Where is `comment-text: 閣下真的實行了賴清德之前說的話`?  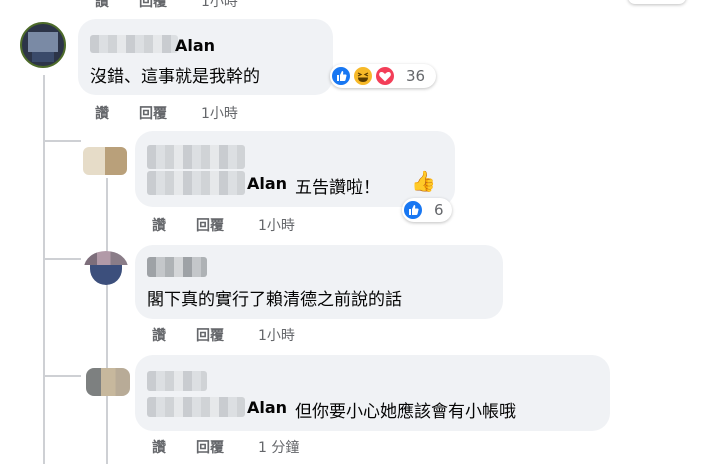
comment-text: 閣下真的實行了賴清德之前說的話 is located at coordinates (274, 300).